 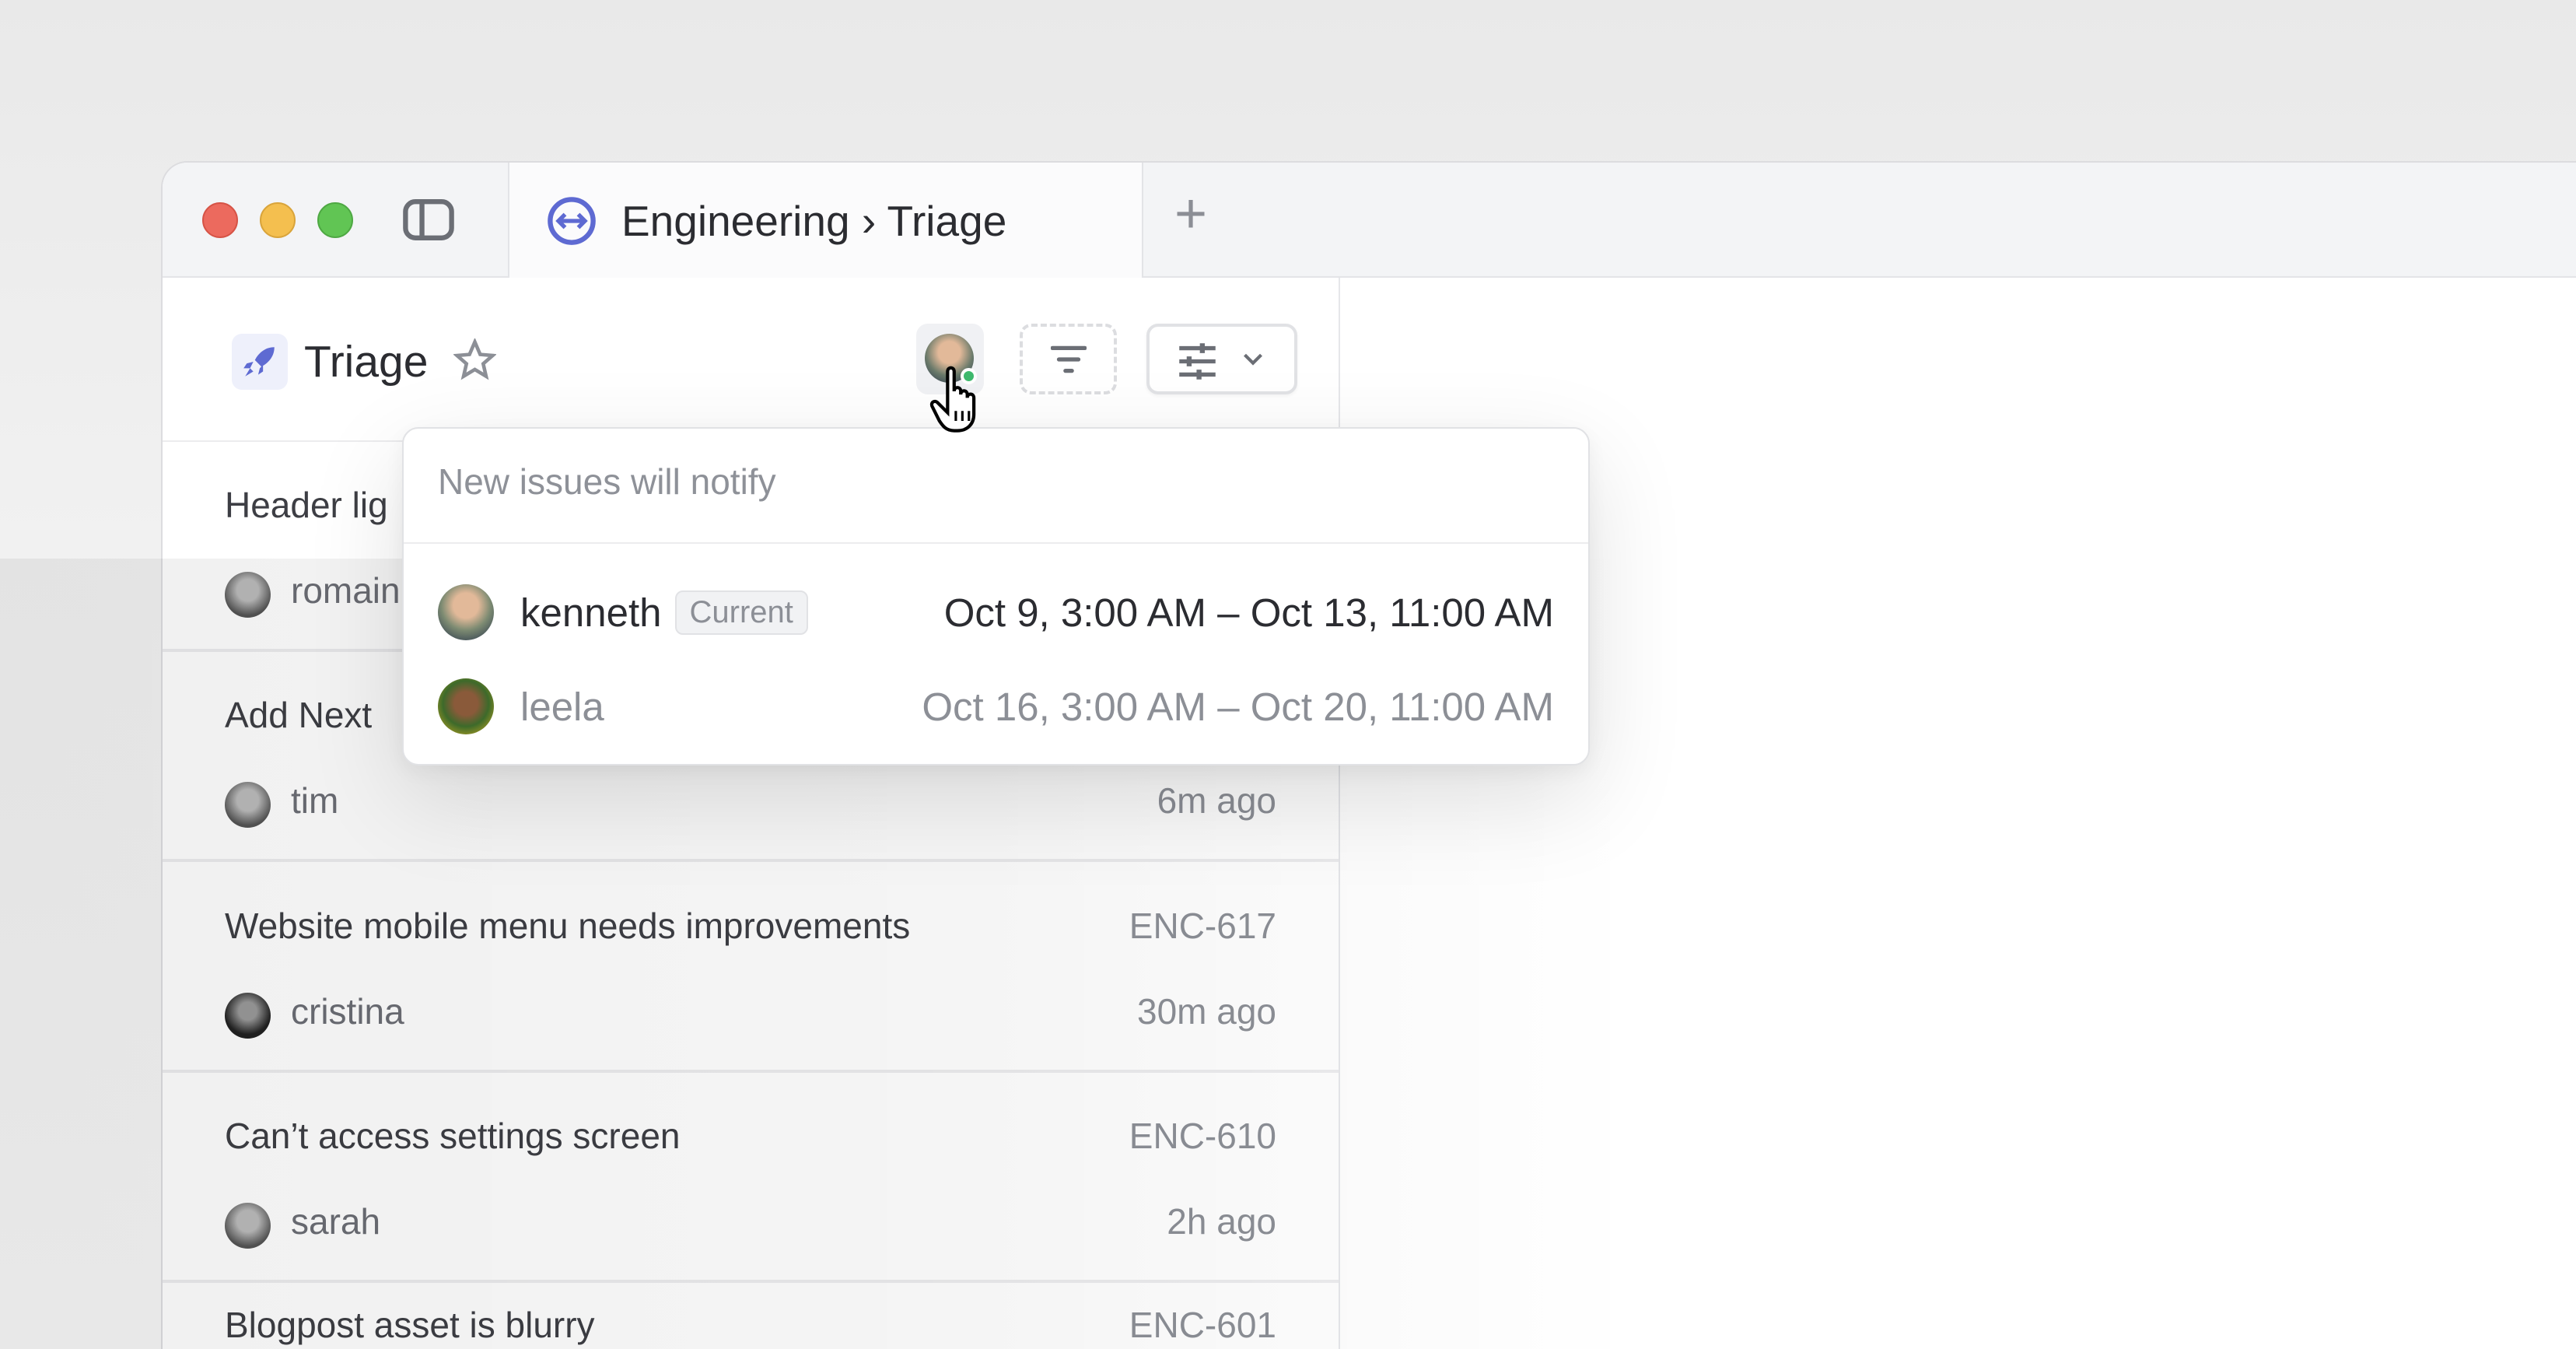 I want to click on close-window-button, so click(x=220, y=220).